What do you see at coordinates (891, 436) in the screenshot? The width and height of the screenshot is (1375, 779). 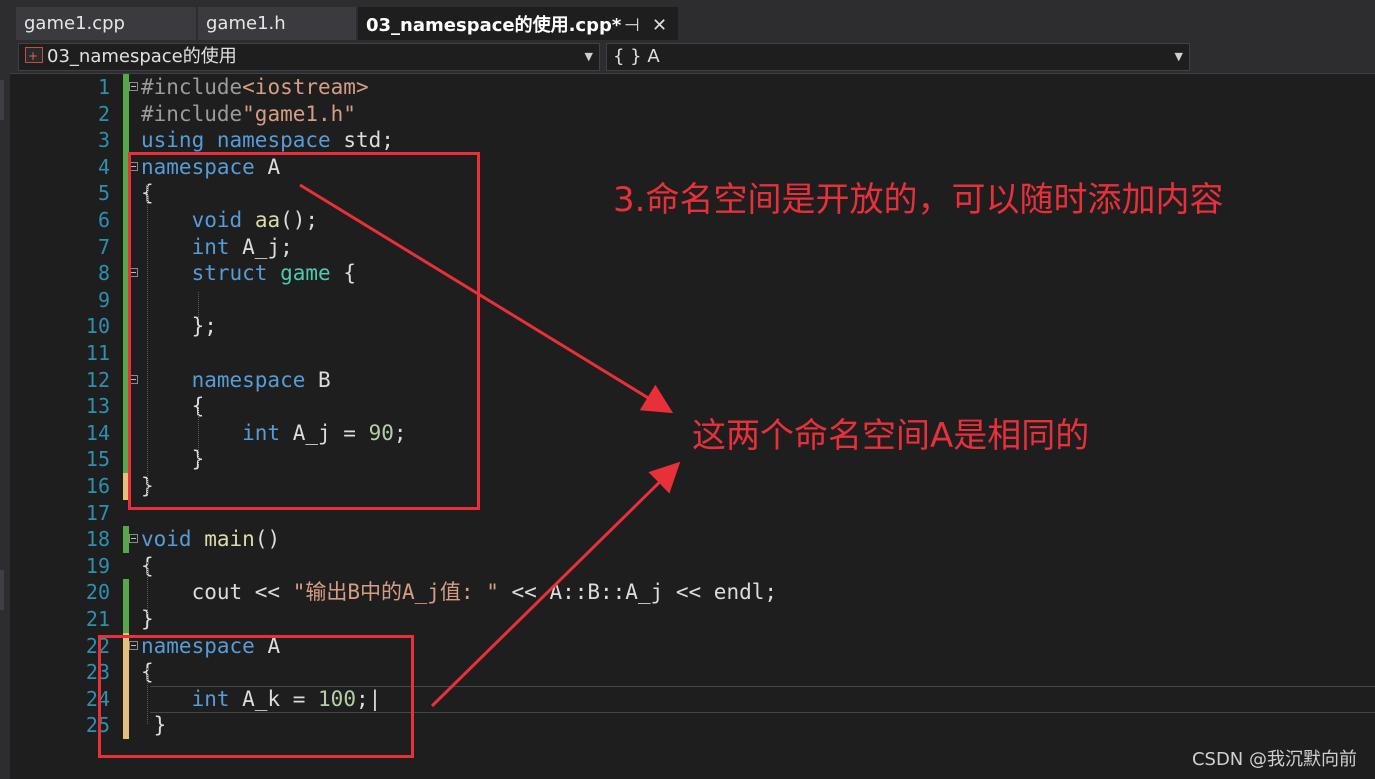 I see `annotation-same-namespace: 这两个命名空间A是相同的` at bounding box center [891, 436].